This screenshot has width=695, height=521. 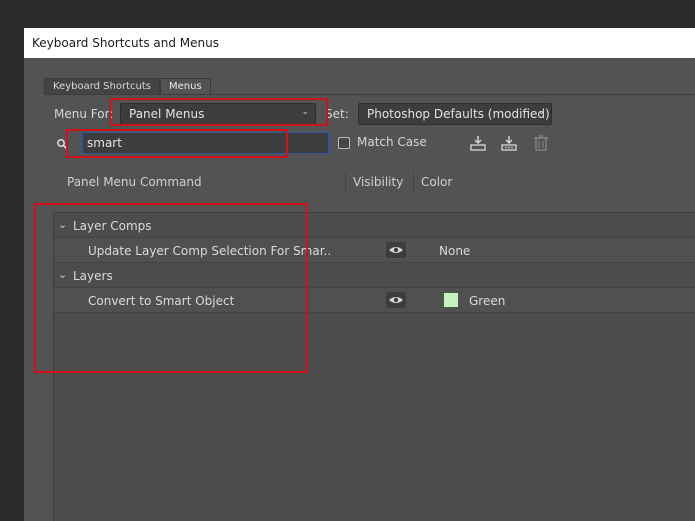 I want to click on tab-keyboard-shortcuts: Keyboard Shortcuts, so click(x=102, y=86).